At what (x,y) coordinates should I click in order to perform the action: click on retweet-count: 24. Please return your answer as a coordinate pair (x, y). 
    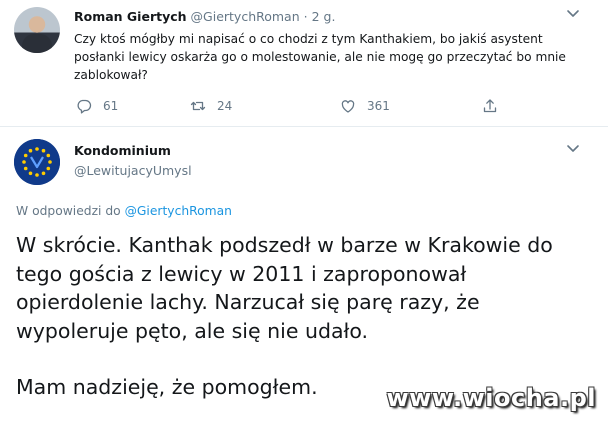
    Looking at the image, I should click on (225, 106).